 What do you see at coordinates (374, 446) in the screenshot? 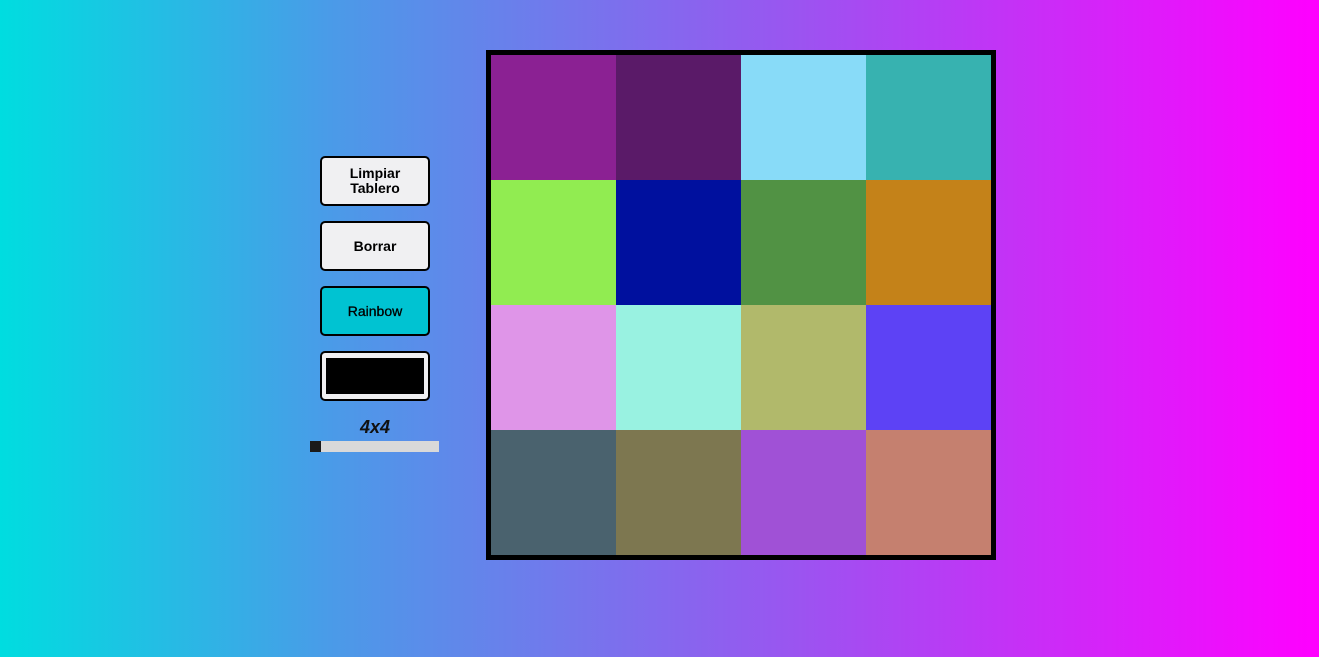
I see `grid-size-slider` at bounding box center [374, 446].